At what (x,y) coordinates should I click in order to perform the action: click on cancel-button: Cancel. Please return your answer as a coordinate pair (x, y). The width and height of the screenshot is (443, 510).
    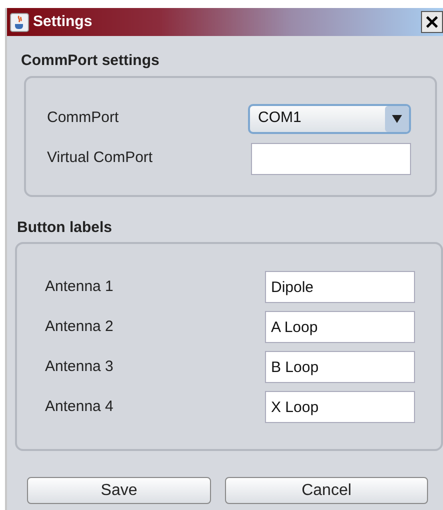
    Looking at the image, I should click on (326, 490).